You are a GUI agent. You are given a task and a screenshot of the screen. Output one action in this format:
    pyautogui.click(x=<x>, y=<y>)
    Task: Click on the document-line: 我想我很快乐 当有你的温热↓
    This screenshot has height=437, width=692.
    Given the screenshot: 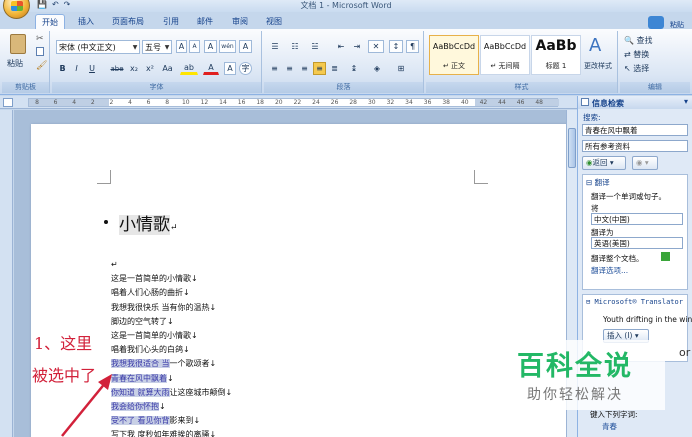 What is the action you would take?
    pyautogui.click(x=163, y=307)
    